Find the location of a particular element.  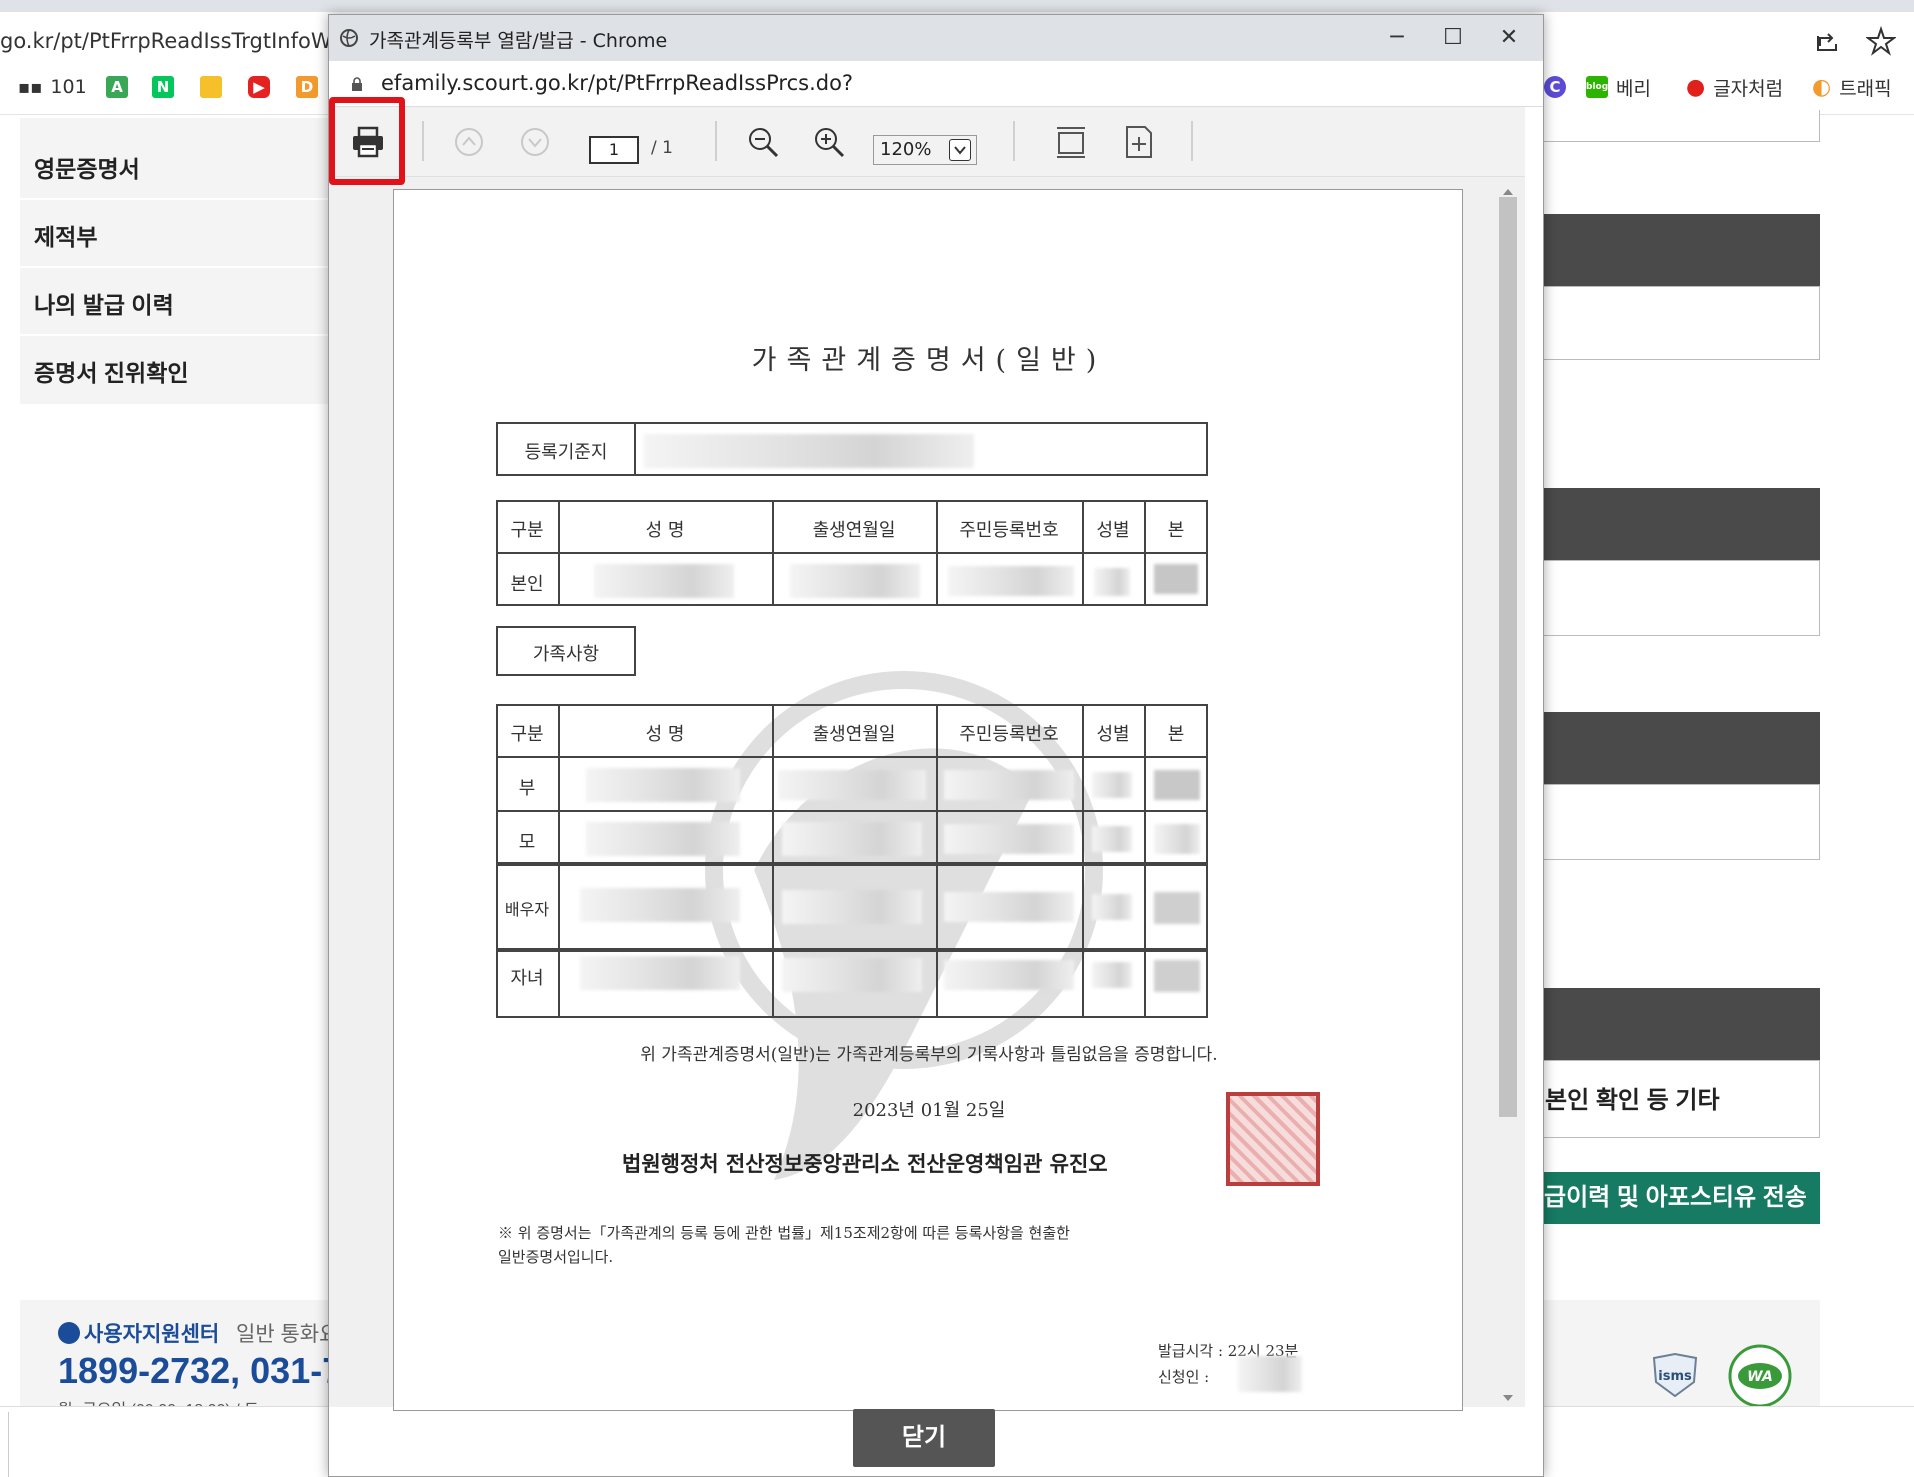

bookmark-d-icon: D is located at coordinates (307, 87).